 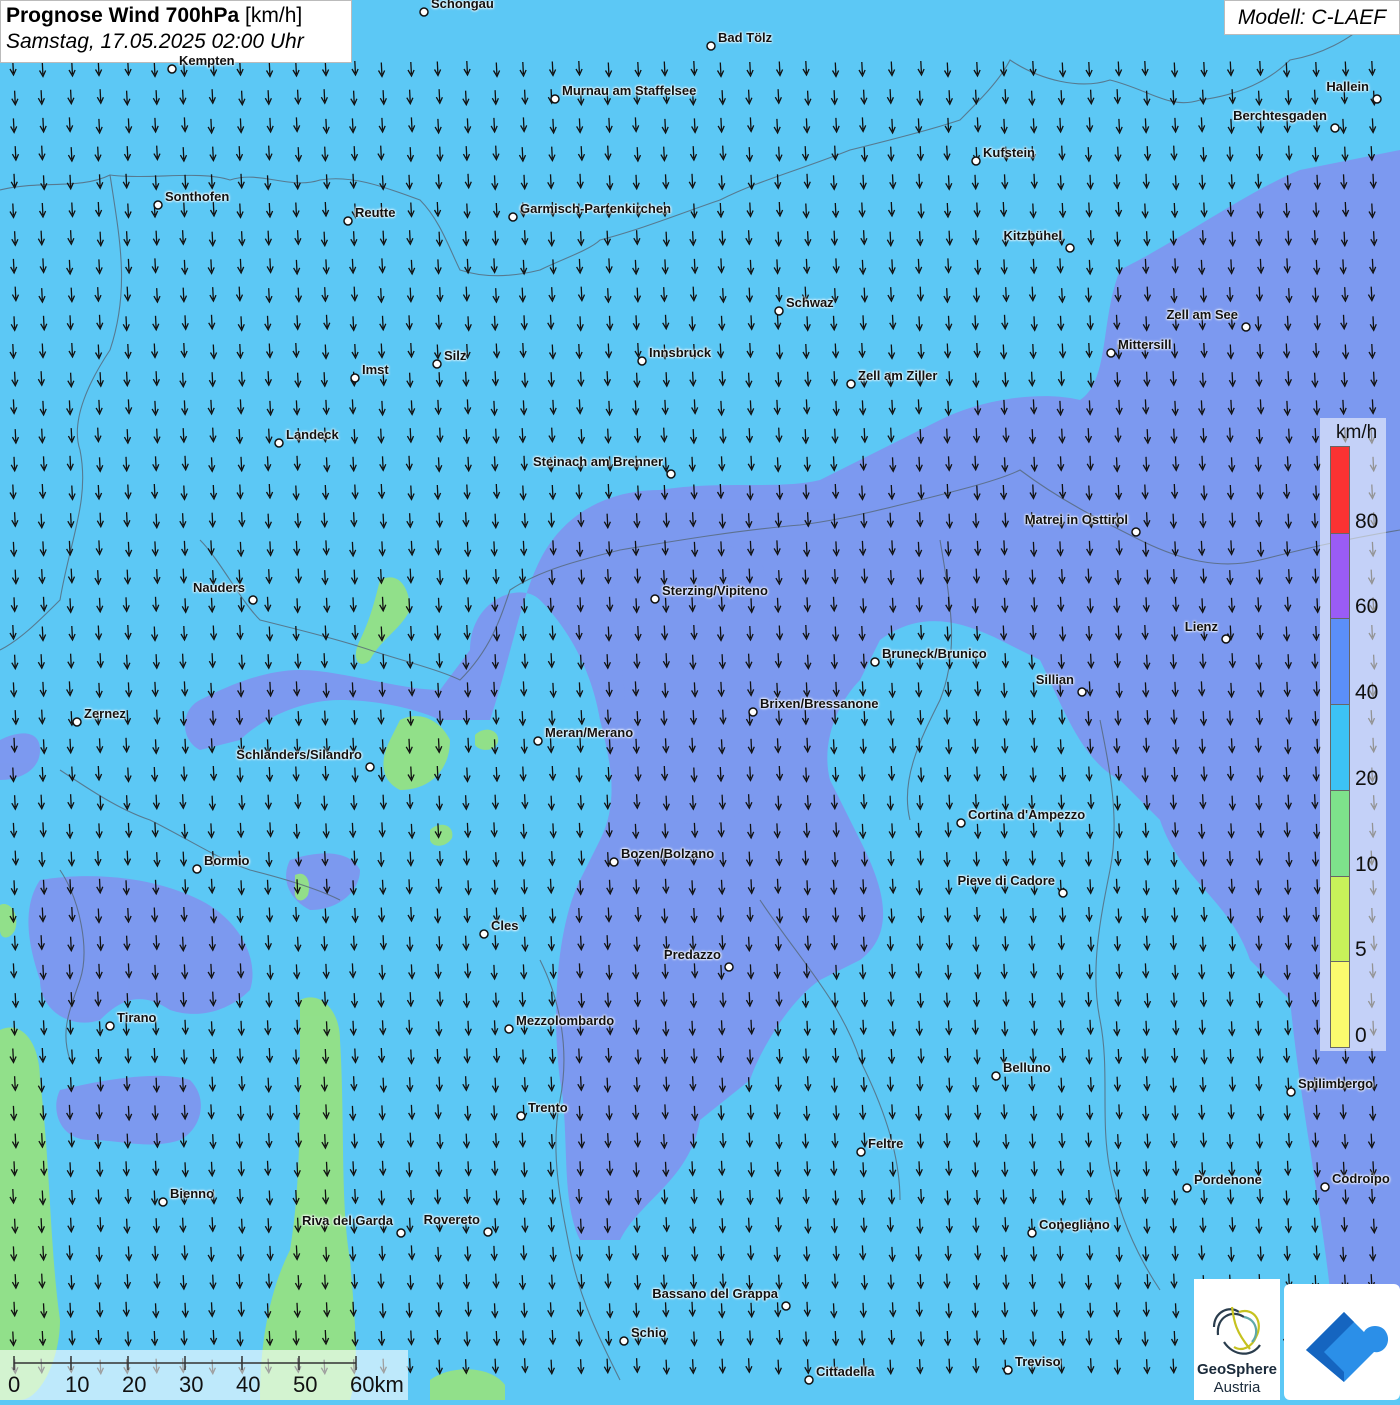 I want to click on city-label: Cortina d'Ampezzo, so click(x=1027, y=814).